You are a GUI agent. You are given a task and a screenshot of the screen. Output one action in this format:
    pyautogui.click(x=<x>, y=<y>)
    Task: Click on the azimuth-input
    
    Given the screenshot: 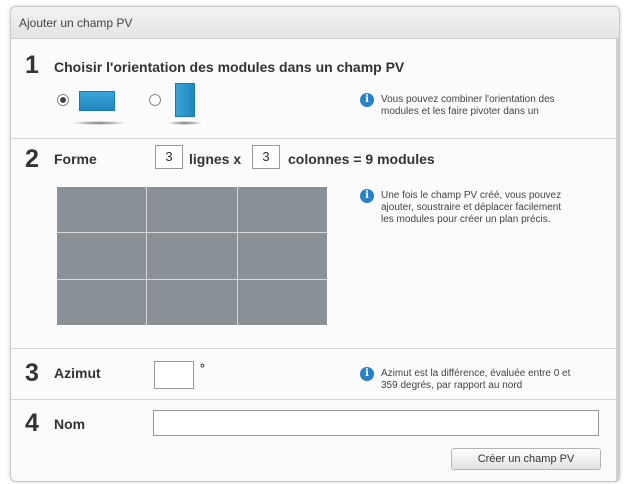 What is the action you would take?
    pyautogui.click(x=174, y=375)
    